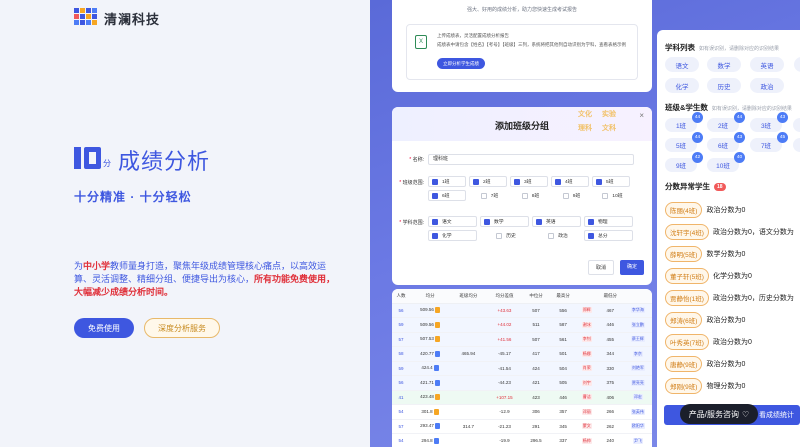  What do you see at coordinates (488, 181) in the screenshot?
I see `classes-checkbox: 2班` at bounding box center [488, 181].